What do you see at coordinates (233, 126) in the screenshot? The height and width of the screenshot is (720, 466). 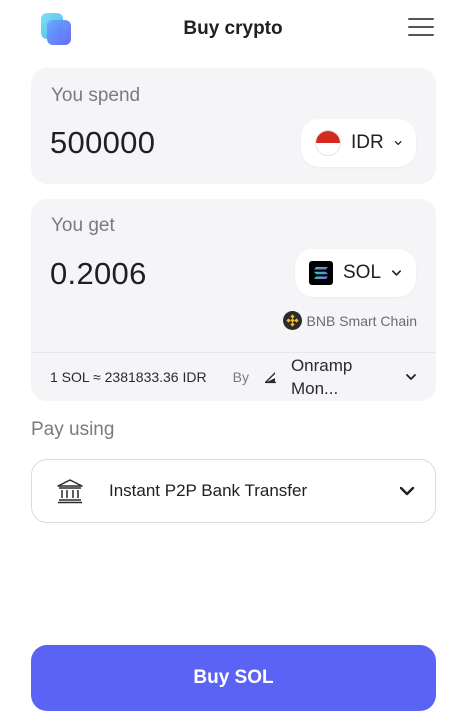 I see `spend-card: You spend 500000 IDR` at bounding box center [233, 126].